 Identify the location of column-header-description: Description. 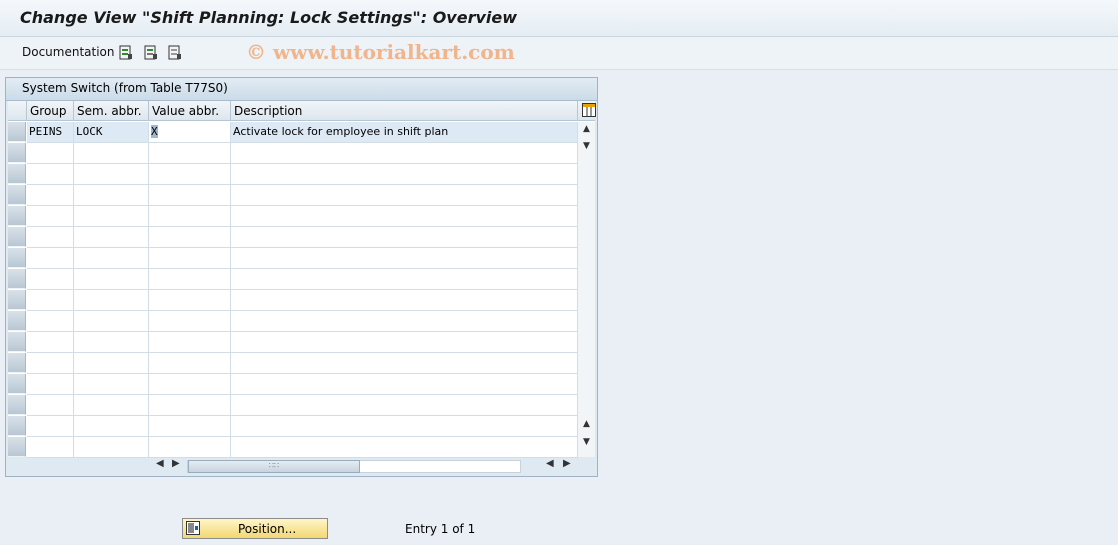
(404, 111).